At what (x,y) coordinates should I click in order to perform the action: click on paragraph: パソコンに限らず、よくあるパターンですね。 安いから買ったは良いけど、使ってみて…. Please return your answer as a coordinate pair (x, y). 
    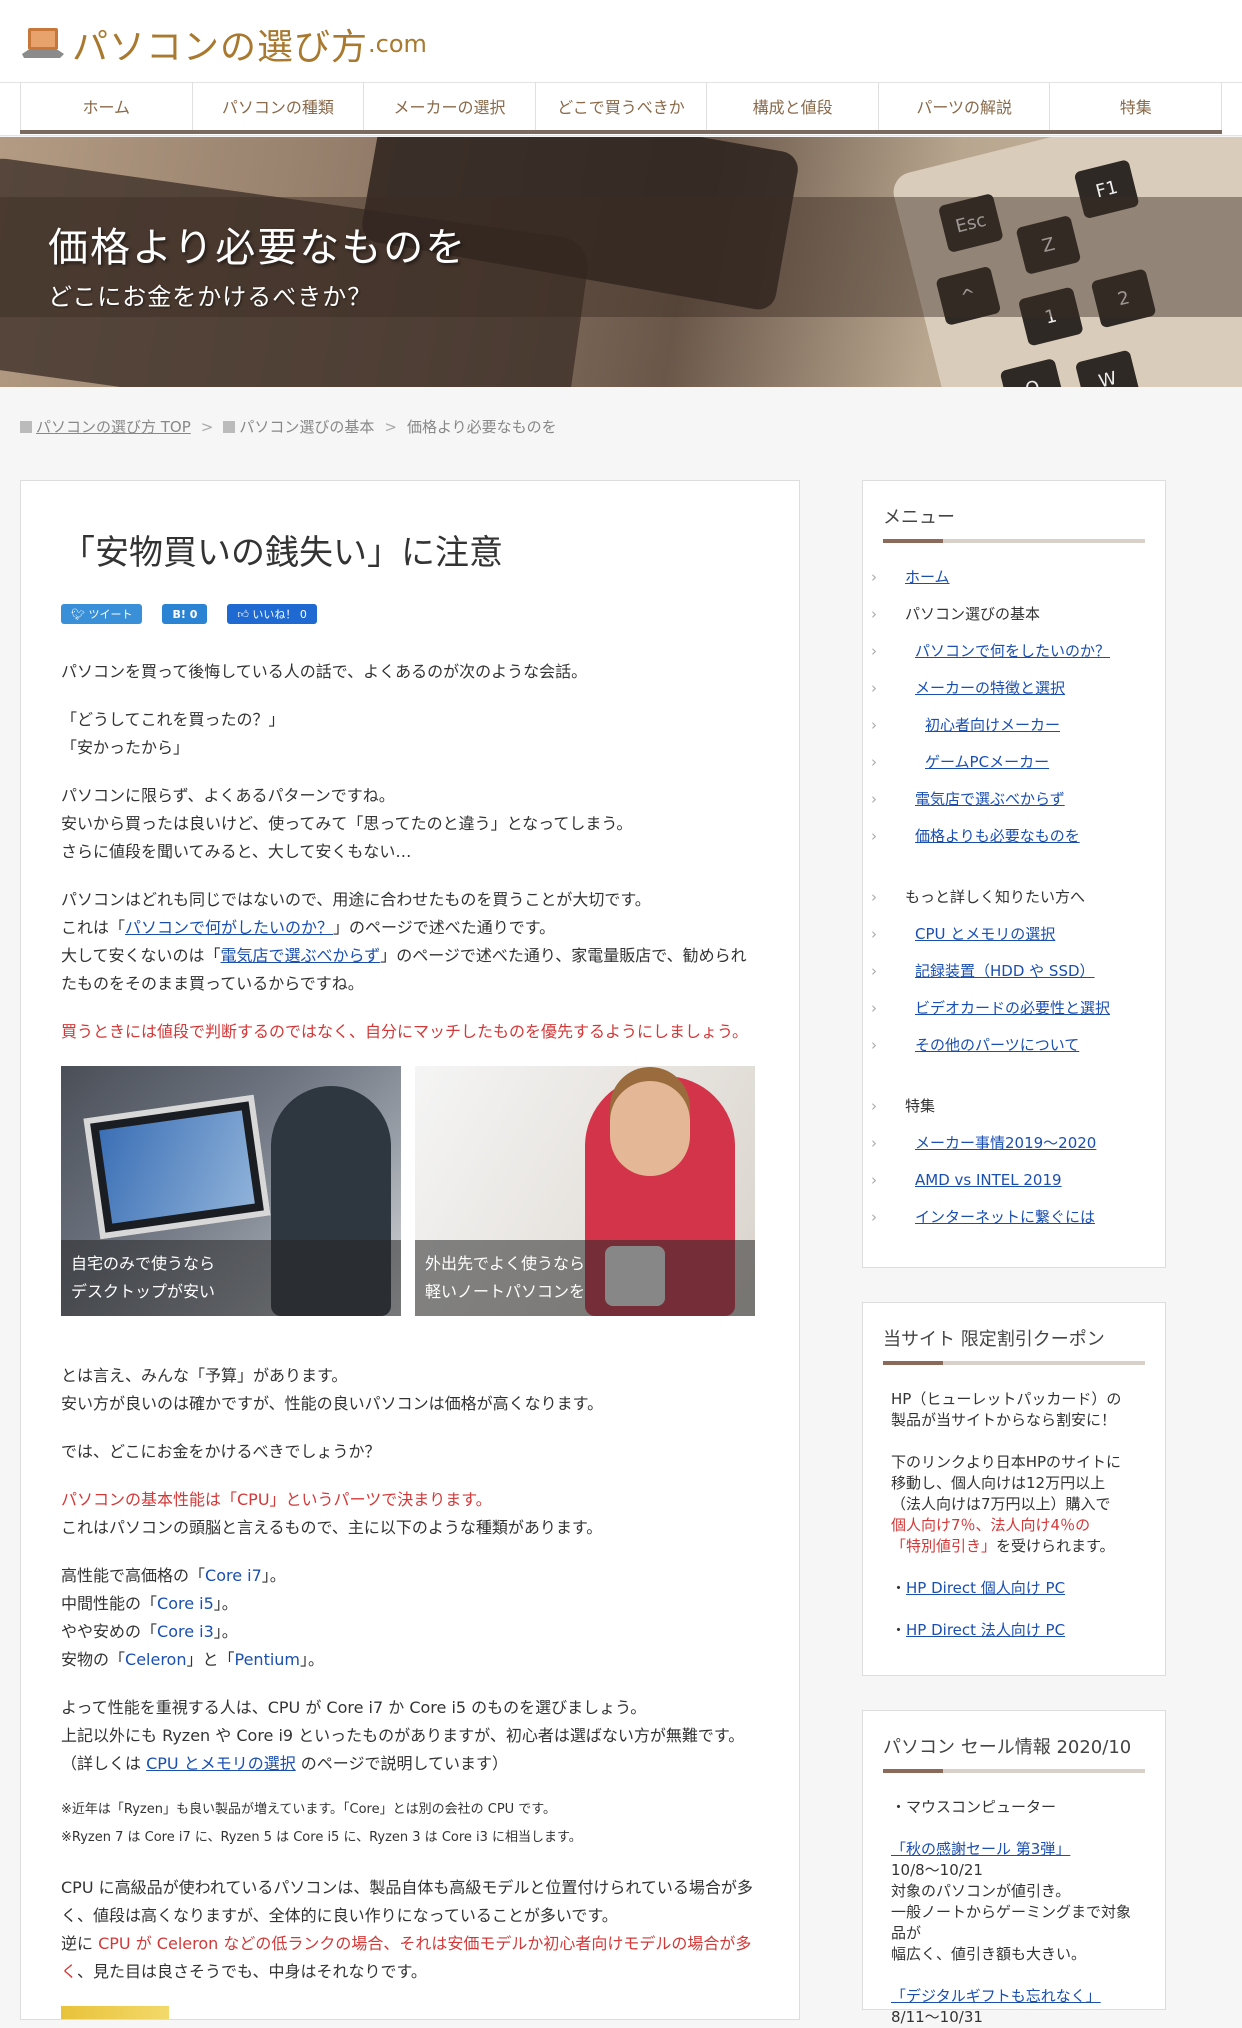
    Looking at the image, I should click on (410, 824).